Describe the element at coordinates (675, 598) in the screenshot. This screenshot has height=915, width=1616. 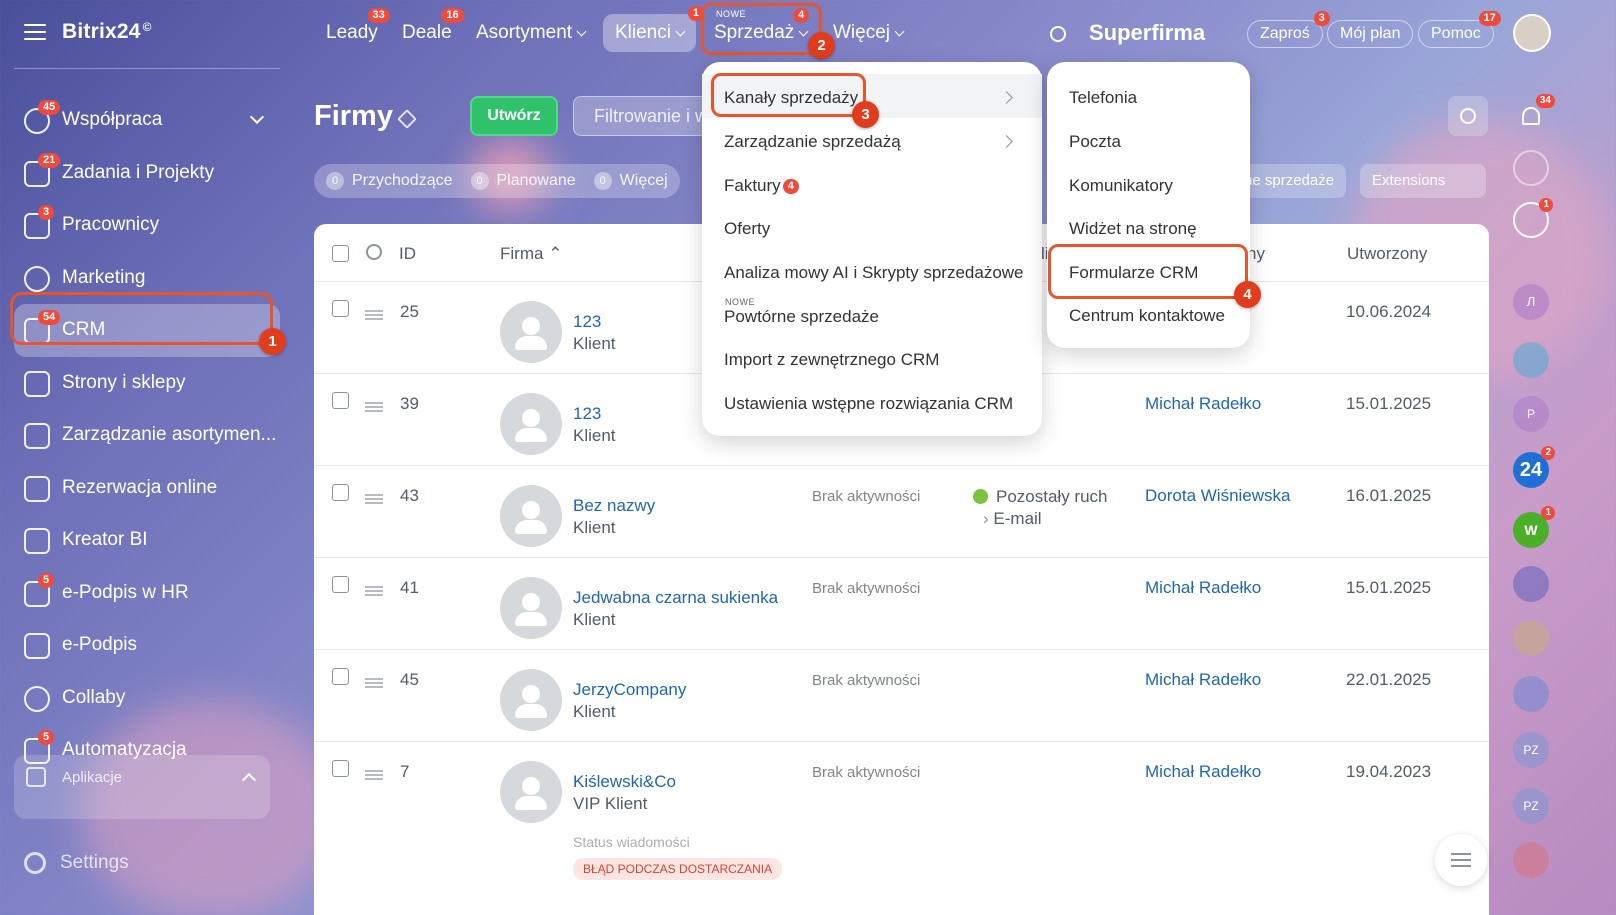
I see `company-link: Jedwabna czarna sukienka` at that location.